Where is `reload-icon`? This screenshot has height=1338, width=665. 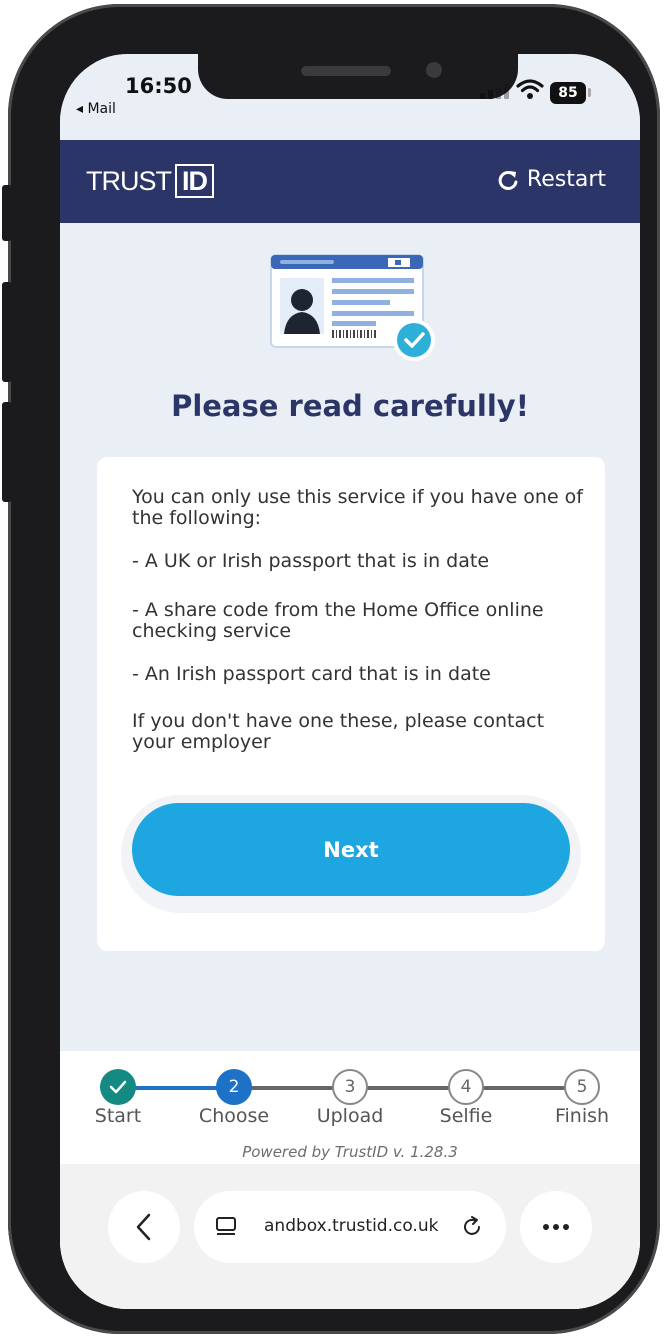 reload-icon is located at coordinates (472, 1227).